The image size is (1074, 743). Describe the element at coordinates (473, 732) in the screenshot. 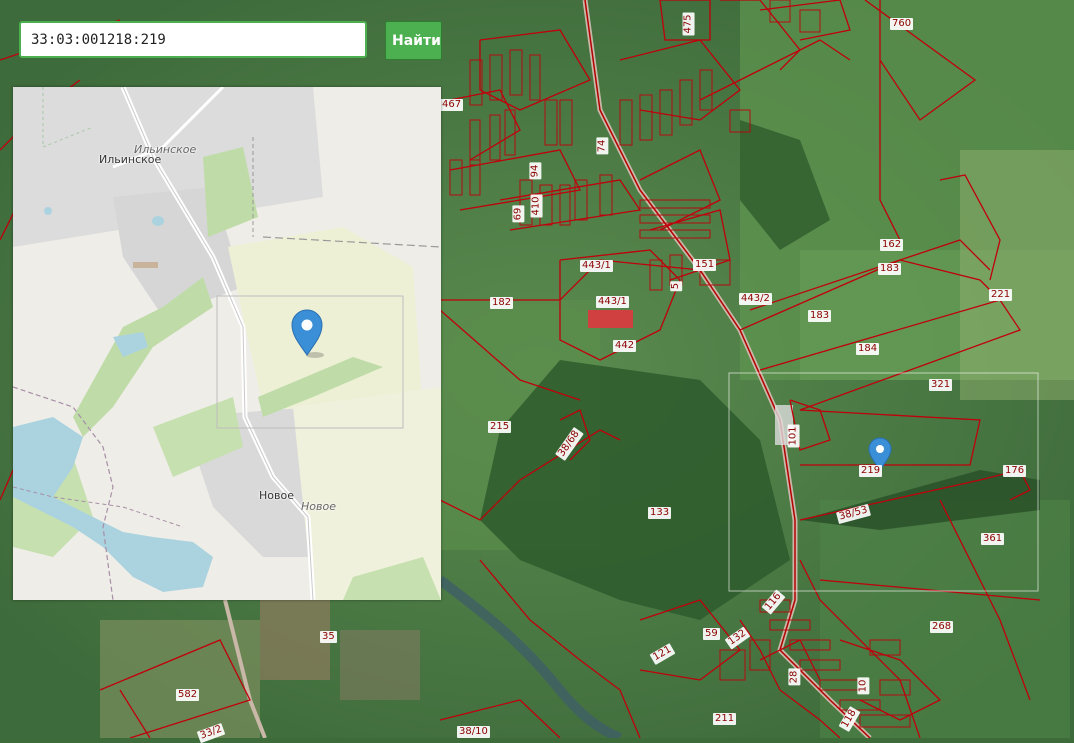

I see `parcel-label: 38/10` at that location.